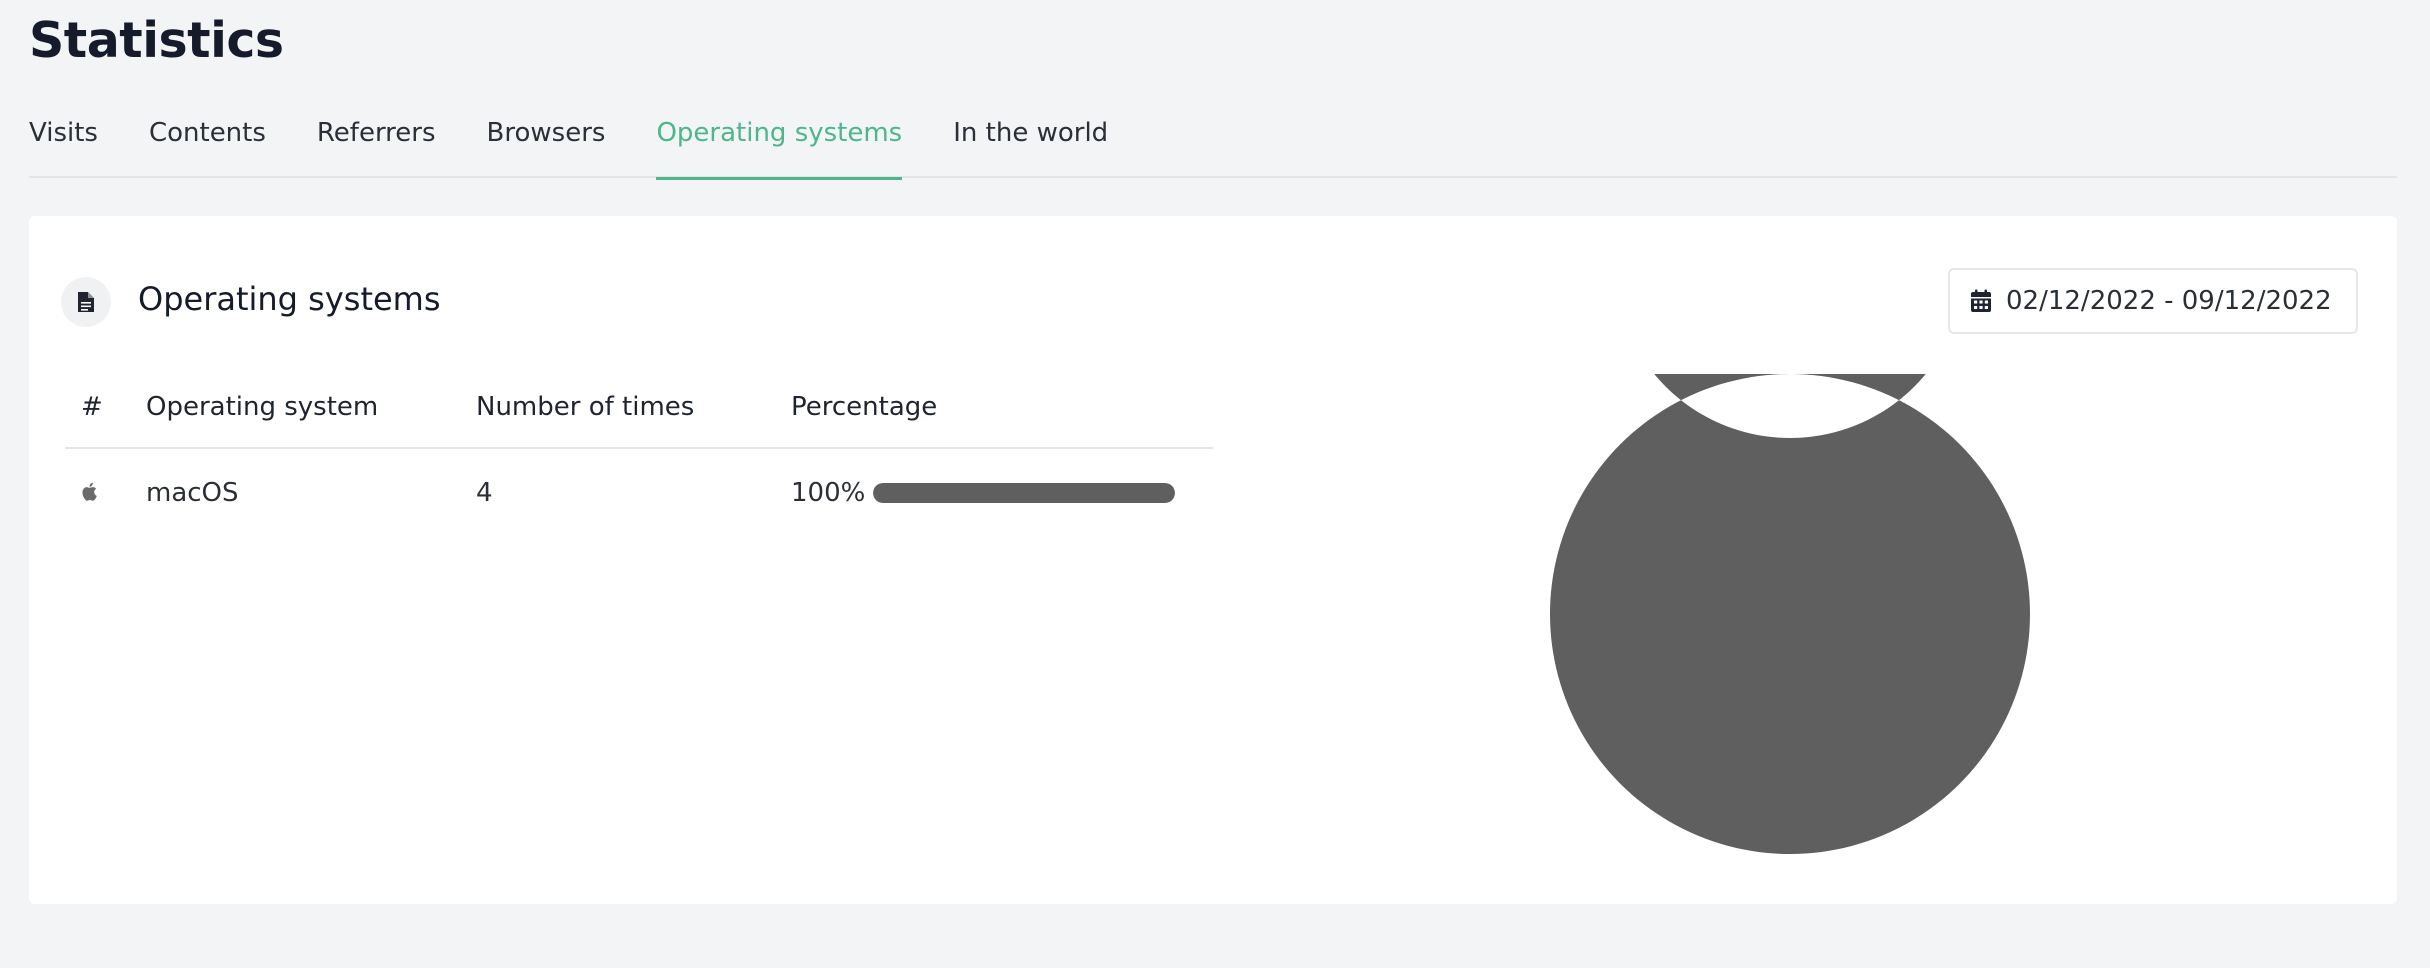 This screenshot has width=2430, height=968. Describe the element at coordinates (484, 493) in the screenshot. I see `os-count: 4` at that location.